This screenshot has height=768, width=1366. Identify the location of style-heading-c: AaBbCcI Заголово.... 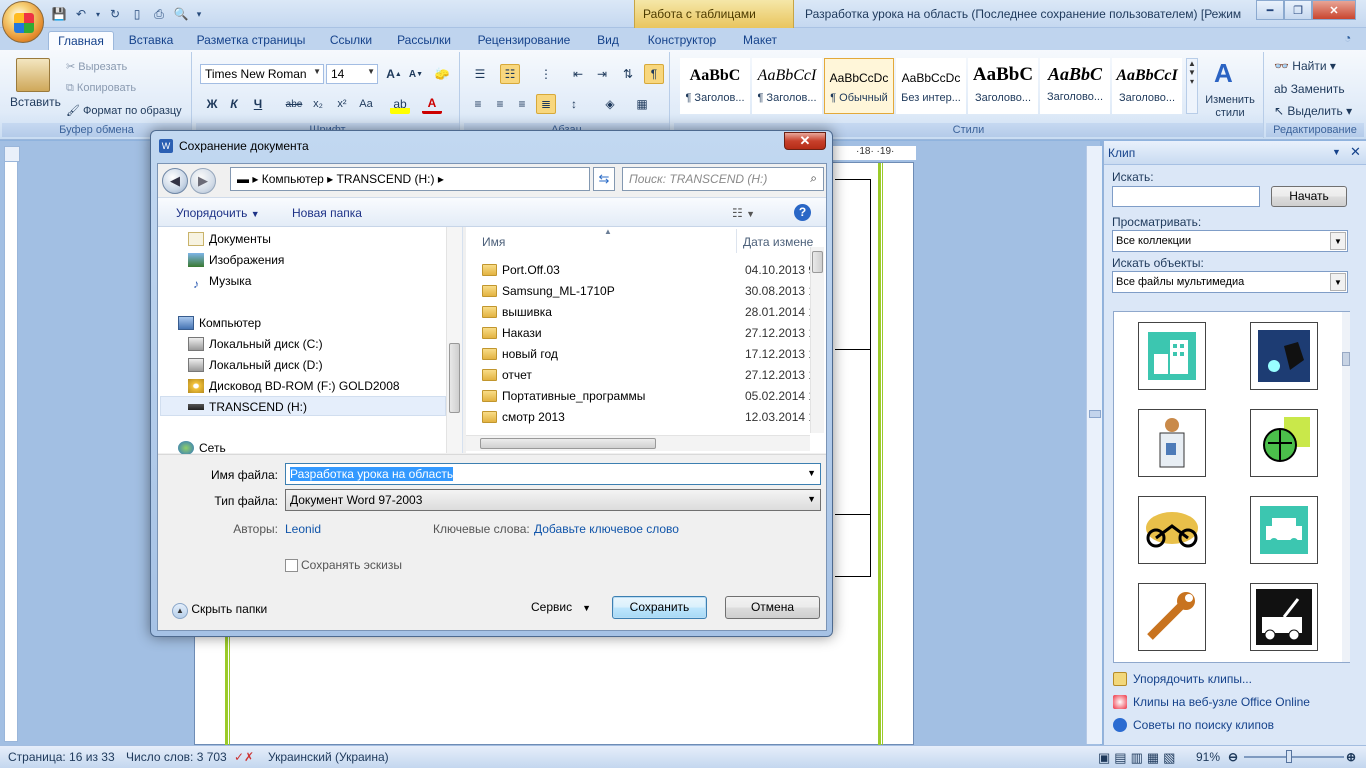
(1147, 86).